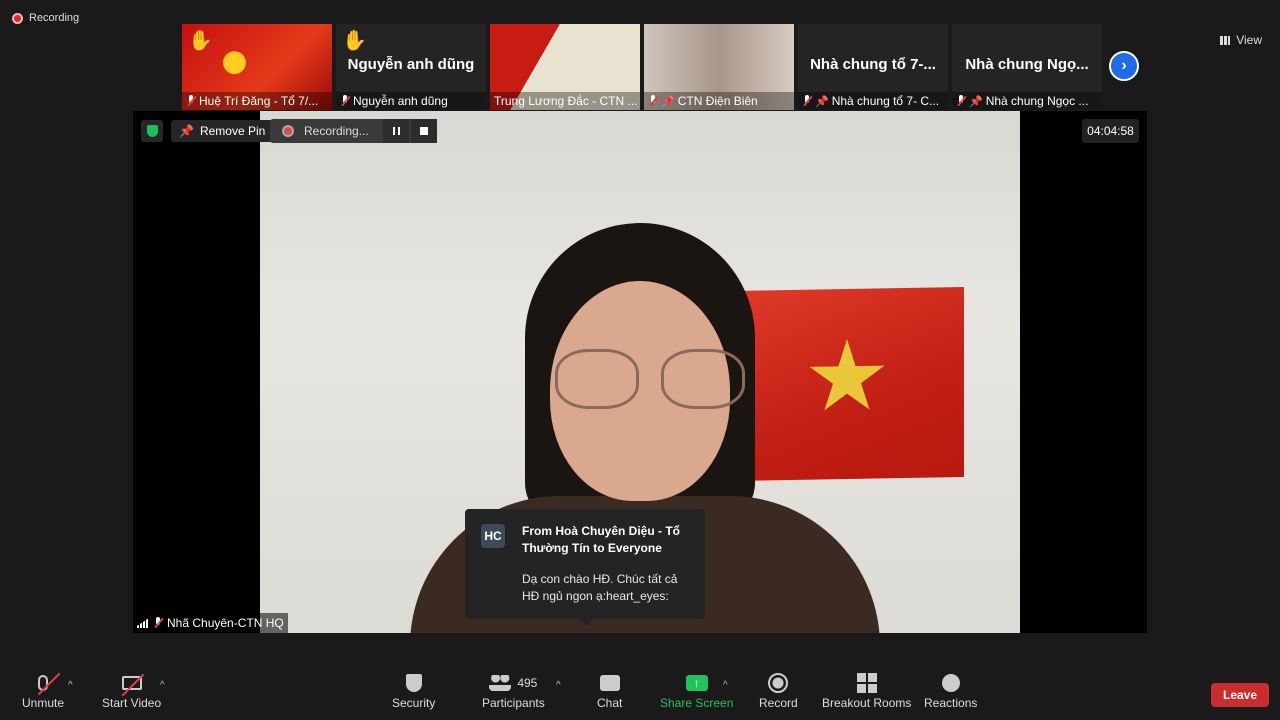 The width and height of the screenshot is (1280, 720). I want to click on participants-options-caret: ^, so click(558, 685).